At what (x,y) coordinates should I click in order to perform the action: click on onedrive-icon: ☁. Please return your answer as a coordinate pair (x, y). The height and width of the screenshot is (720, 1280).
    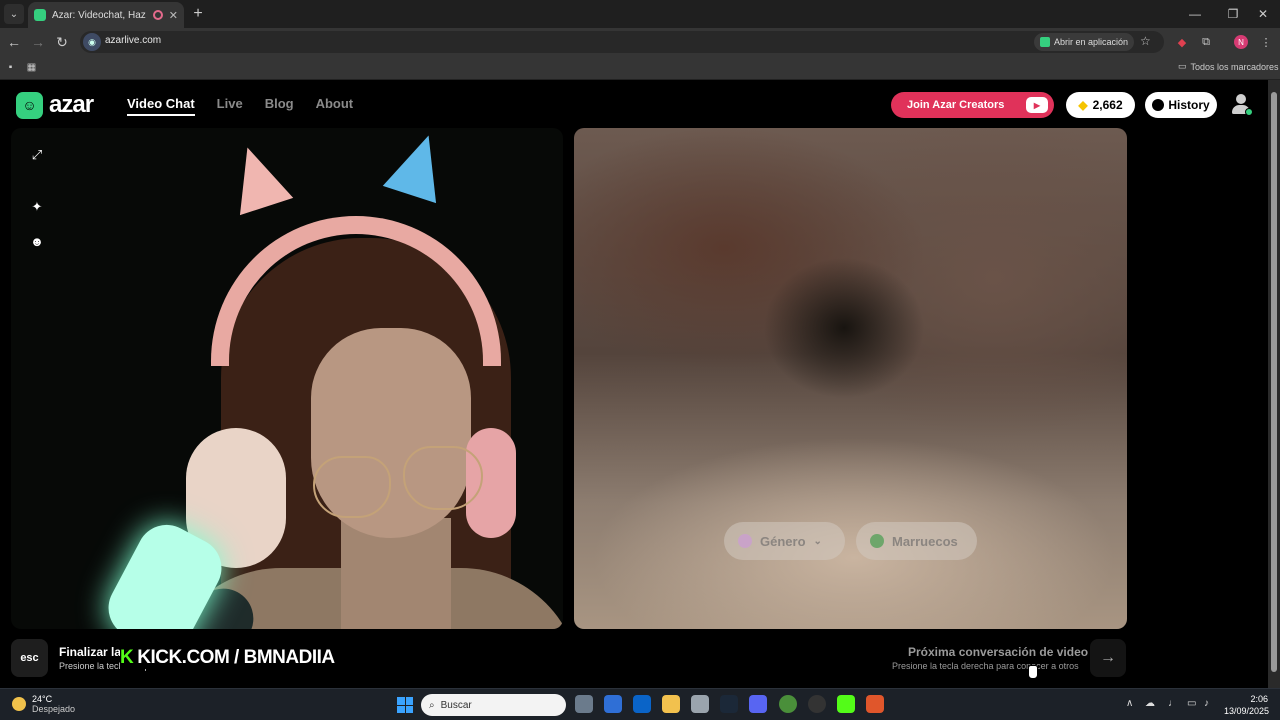
    Looking at the image, I should click on (1150, 703).